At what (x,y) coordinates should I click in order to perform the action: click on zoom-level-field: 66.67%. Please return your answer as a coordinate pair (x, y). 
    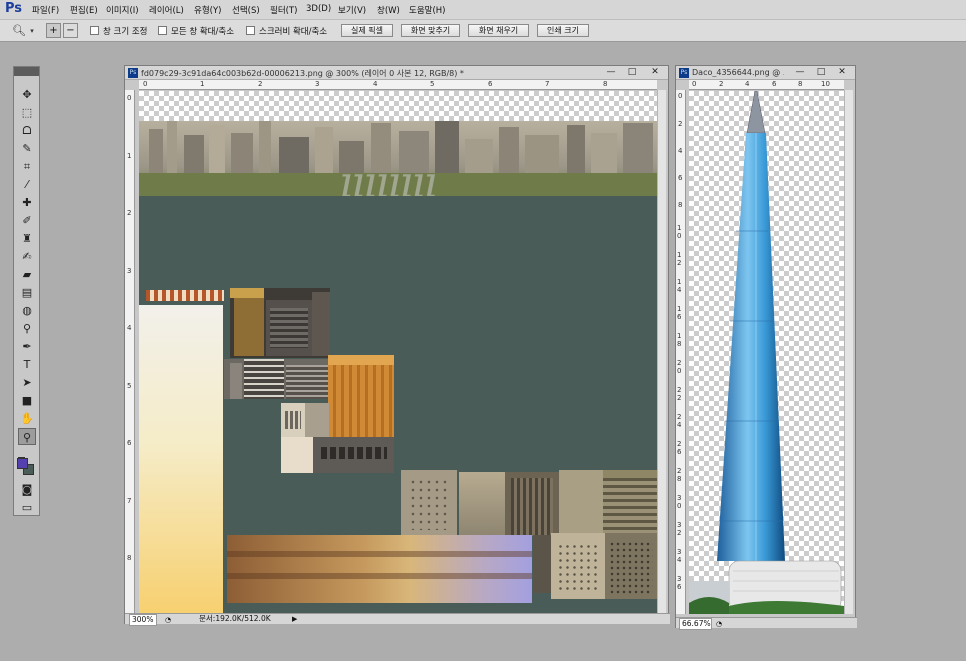
    Looking at the image, I should click on (695, 624).